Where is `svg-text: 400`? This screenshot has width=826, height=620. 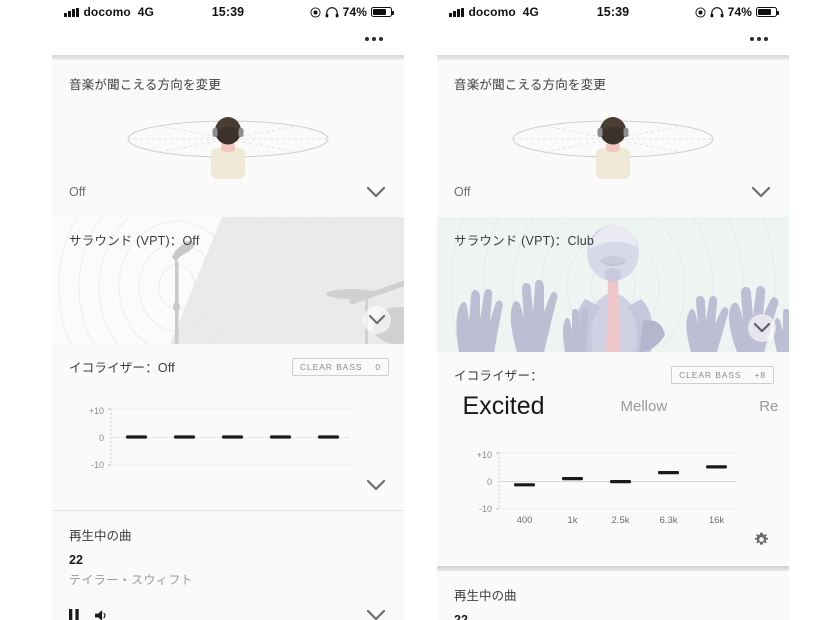
svg-text: 400 is located at coordinates (525, 520).